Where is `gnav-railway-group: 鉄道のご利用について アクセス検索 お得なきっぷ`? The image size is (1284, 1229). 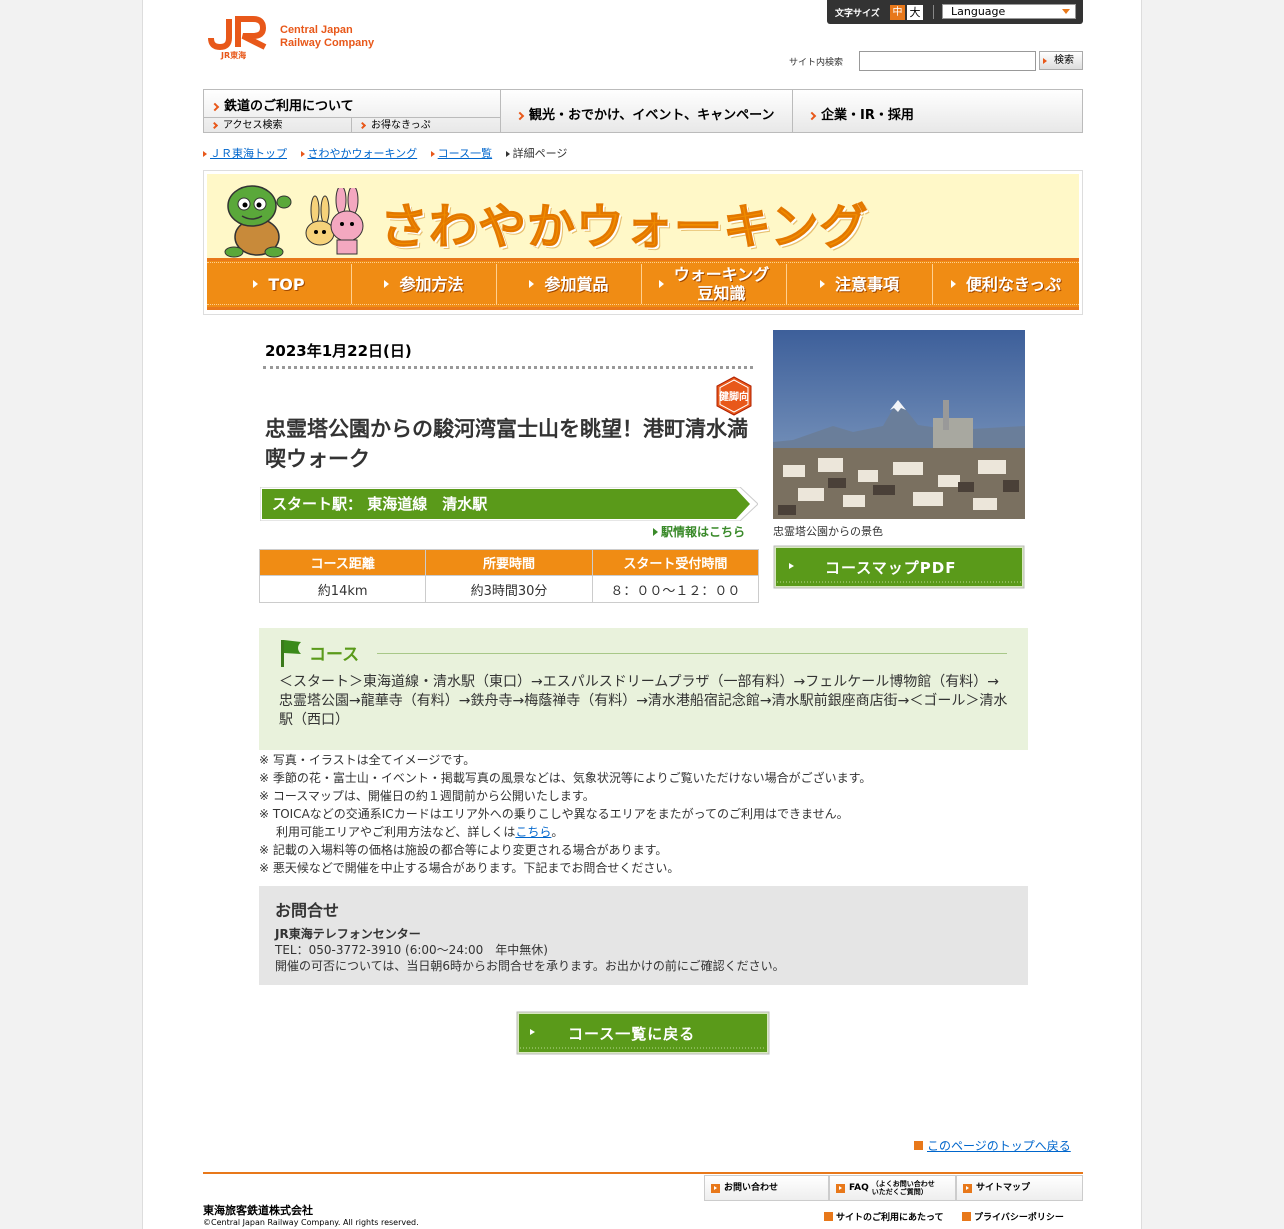 gnav-railway-group: 鉄道のご利用について アクセス検索 お得なきっぷ is located at coordinates (352, 111).